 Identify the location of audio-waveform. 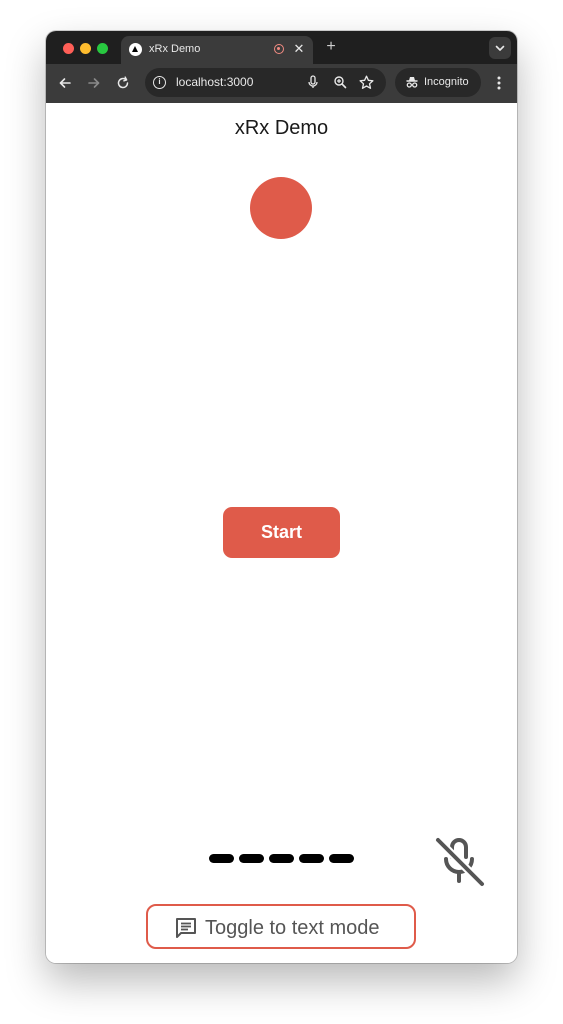
(282, 859).